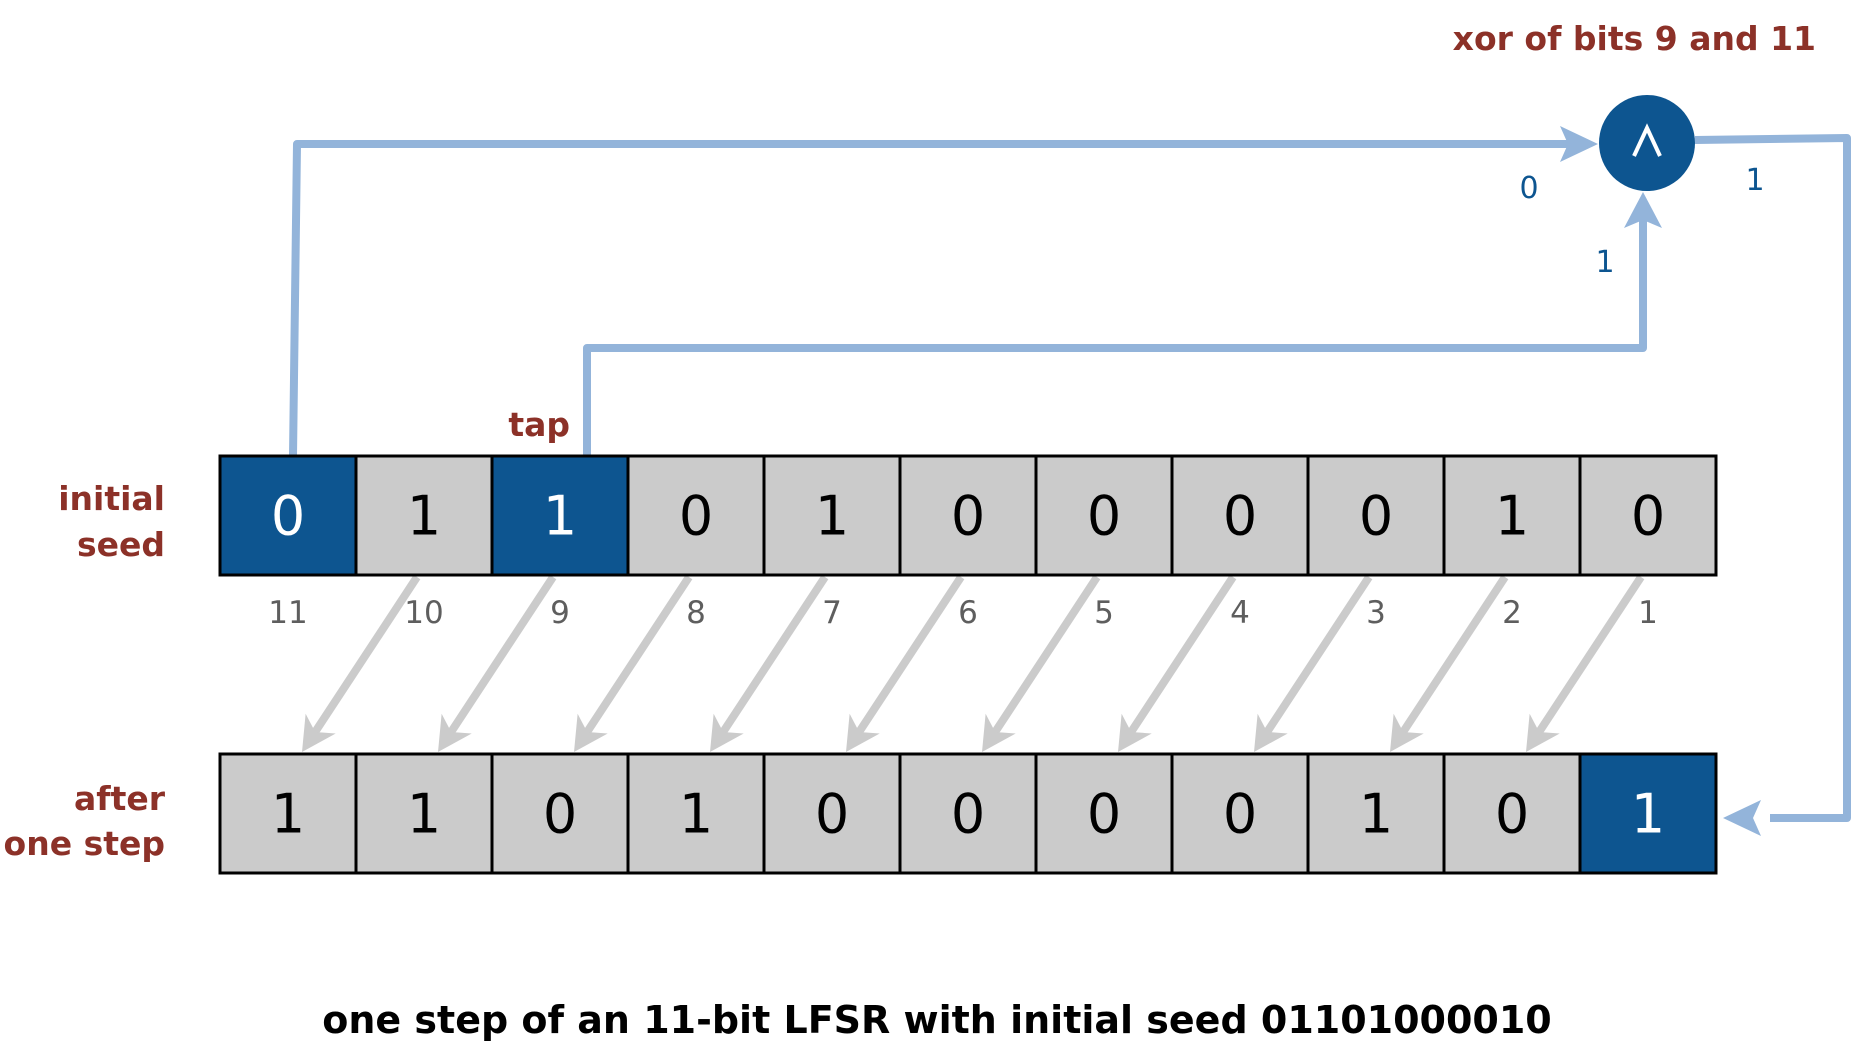  I want to click on bit-index: 6, so click(968, 613).